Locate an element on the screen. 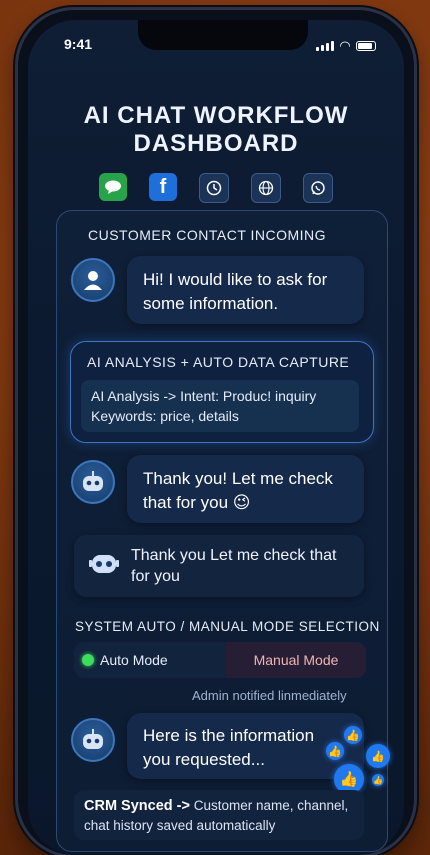 The height and width of the screenshot is (855, 430). incoming-label: CUSTOMER CONTACT INCOMING is located at coordinates (207, 235).